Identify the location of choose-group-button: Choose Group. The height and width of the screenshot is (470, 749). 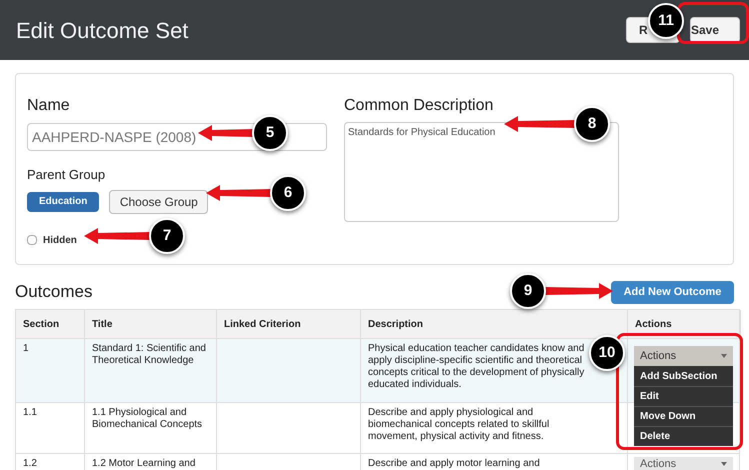
(158, 202).